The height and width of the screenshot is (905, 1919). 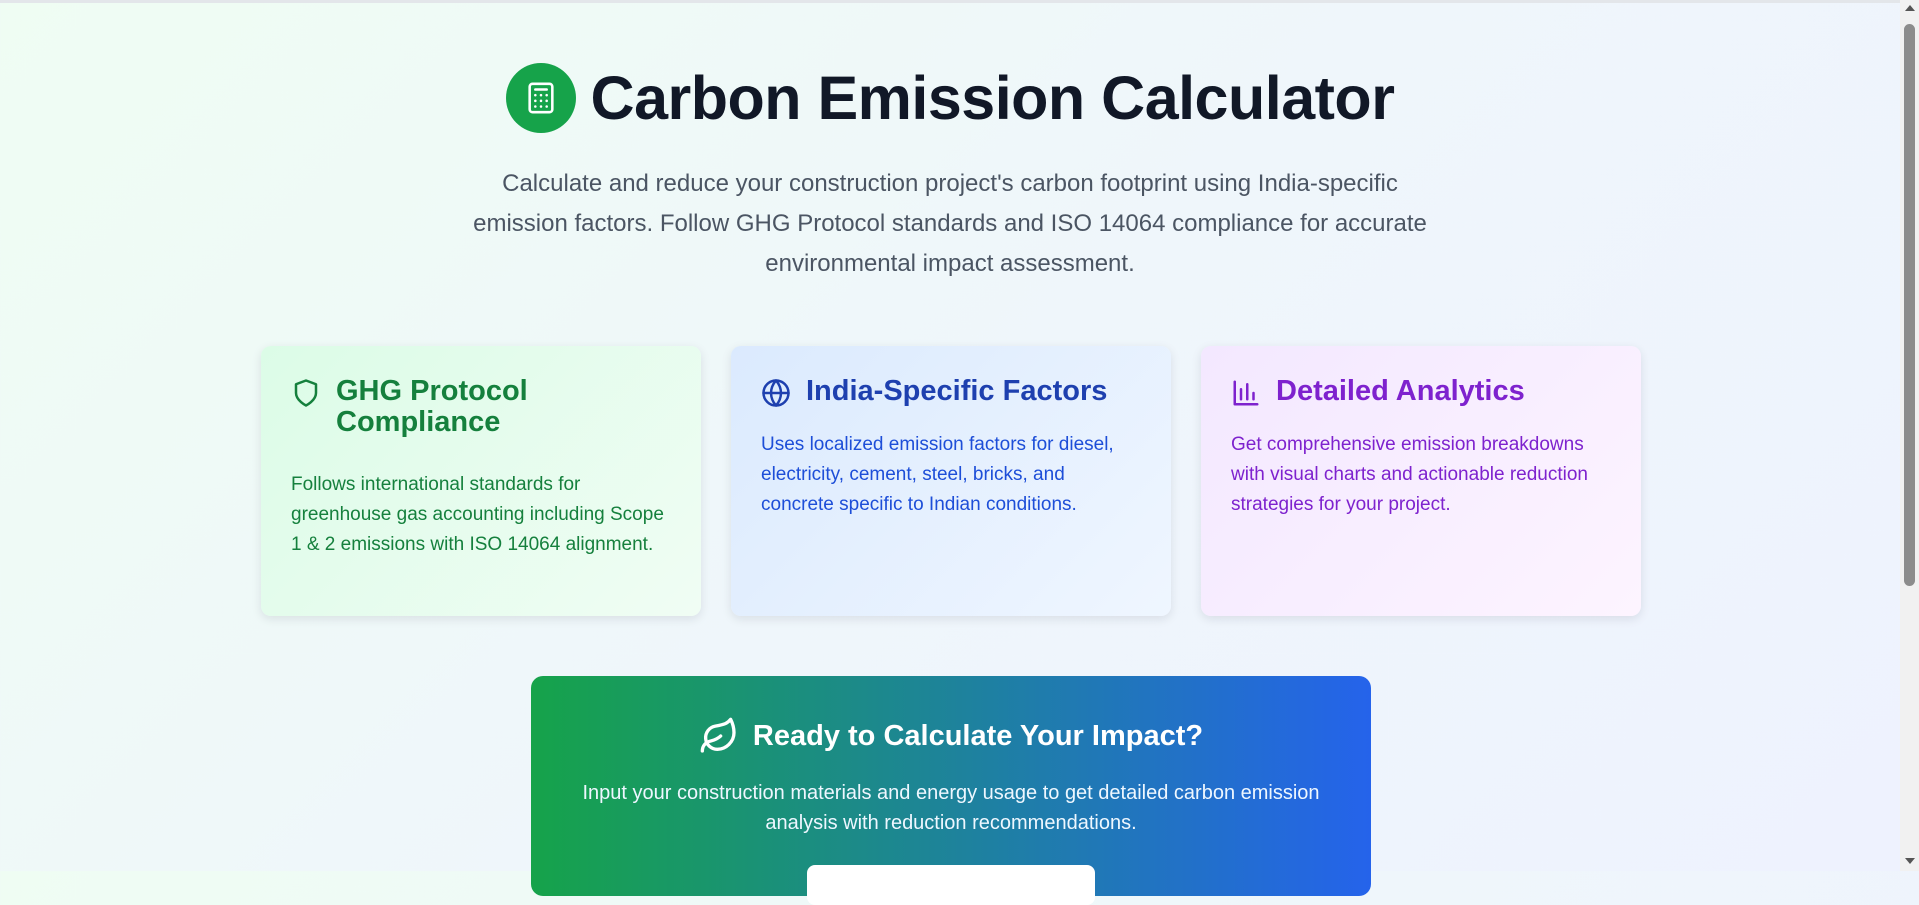 I want to click on calculator-badge, so click(x=540, y=98).